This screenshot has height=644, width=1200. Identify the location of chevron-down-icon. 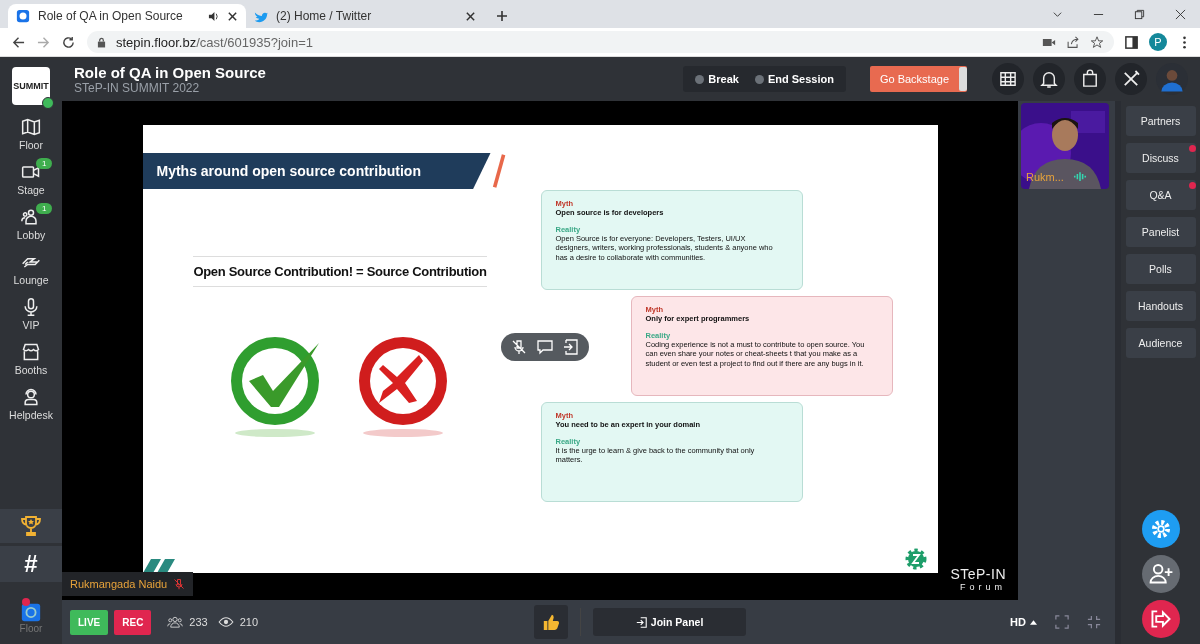
(1057, 14).